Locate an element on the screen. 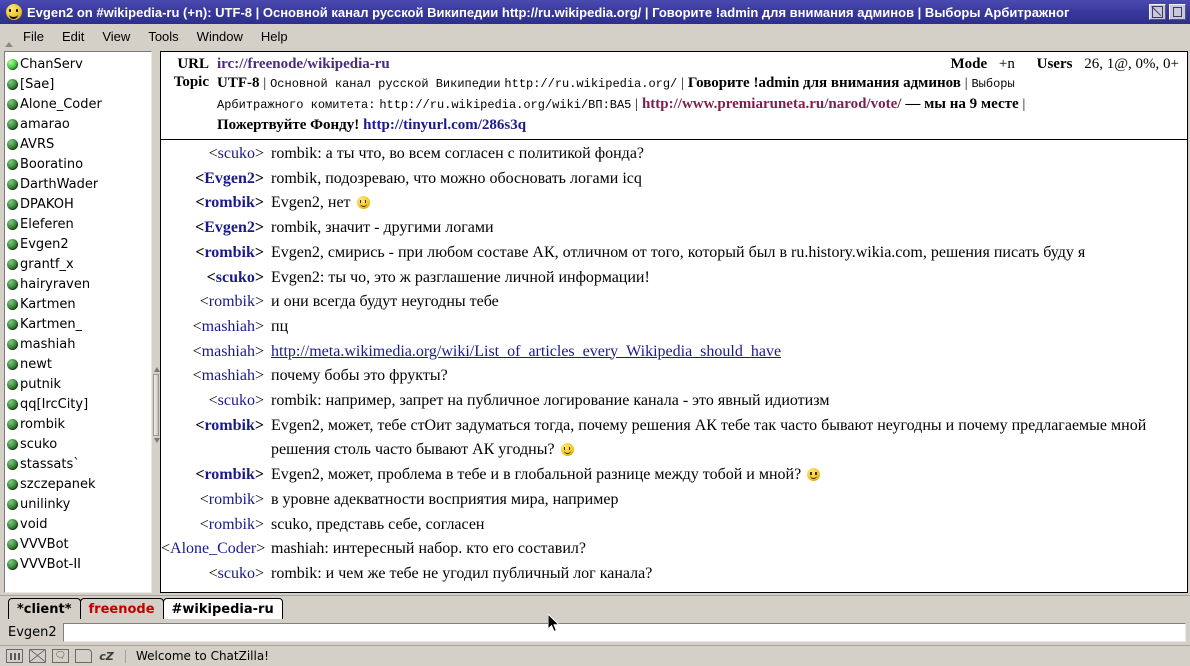 The width and height of the screenshot is (1190, 666). menu-item-view: View is located at coordinates (116, 36).